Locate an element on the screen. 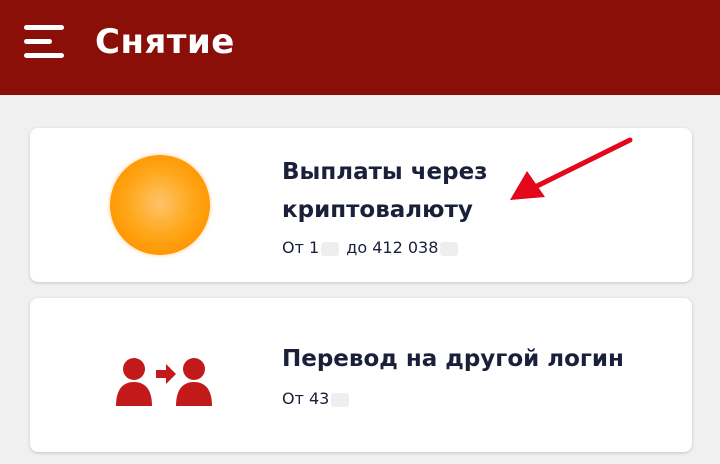 This screenshot has height=464, width=720. limit-from: От 43 is located at coordinates (306, 398).